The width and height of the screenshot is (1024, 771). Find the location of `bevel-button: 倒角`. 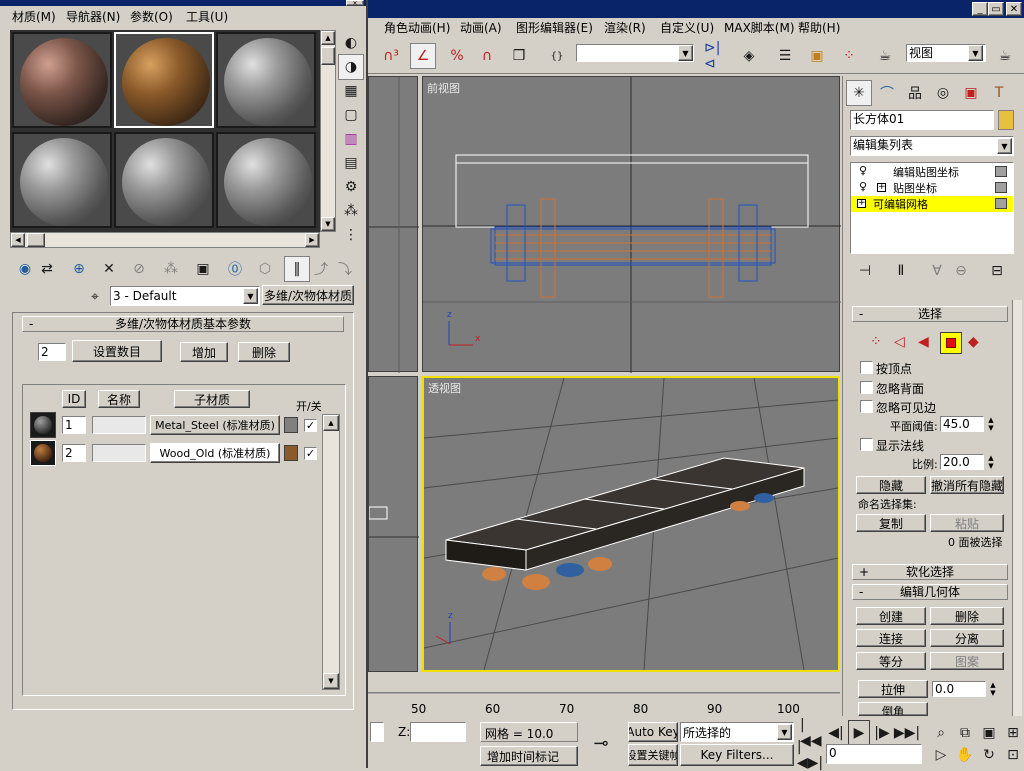

bevel-button: 倒角 is located at coordinates (893, 709).